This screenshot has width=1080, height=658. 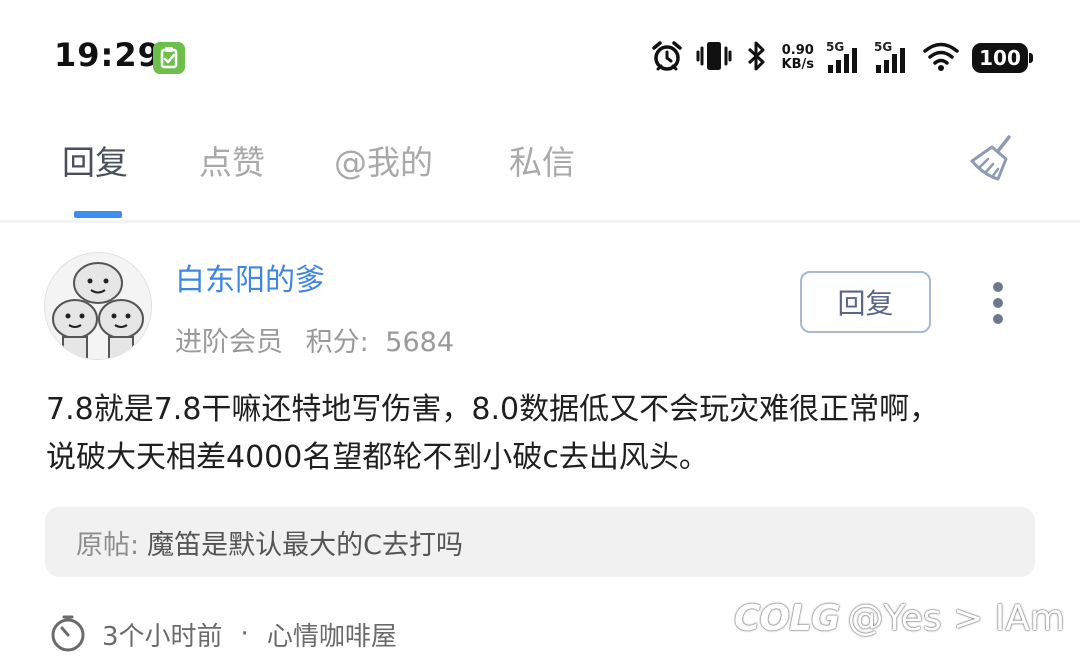 What do you see at coordinates (250, 277) in the screenshot?
I see `username: 白东阳的爹` at bounding box center [250, 277].